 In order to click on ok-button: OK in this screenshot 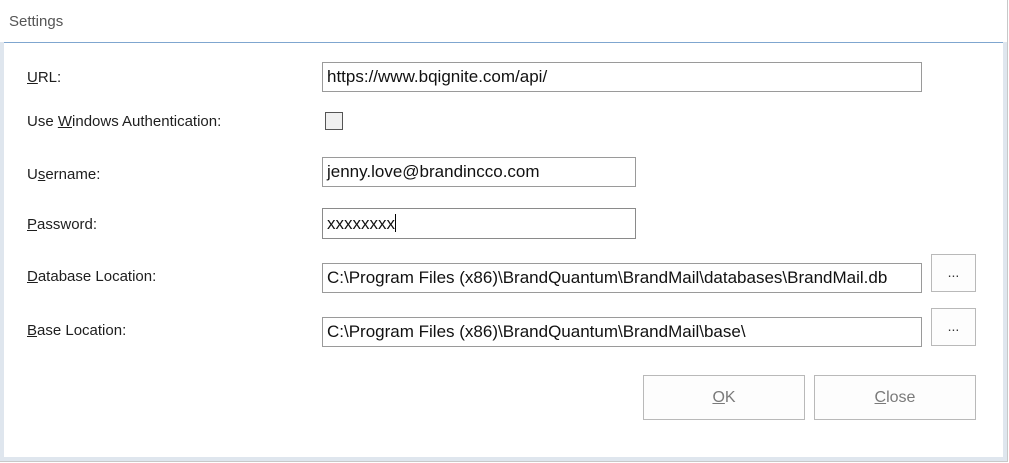, I will do `click(724, 397)`.